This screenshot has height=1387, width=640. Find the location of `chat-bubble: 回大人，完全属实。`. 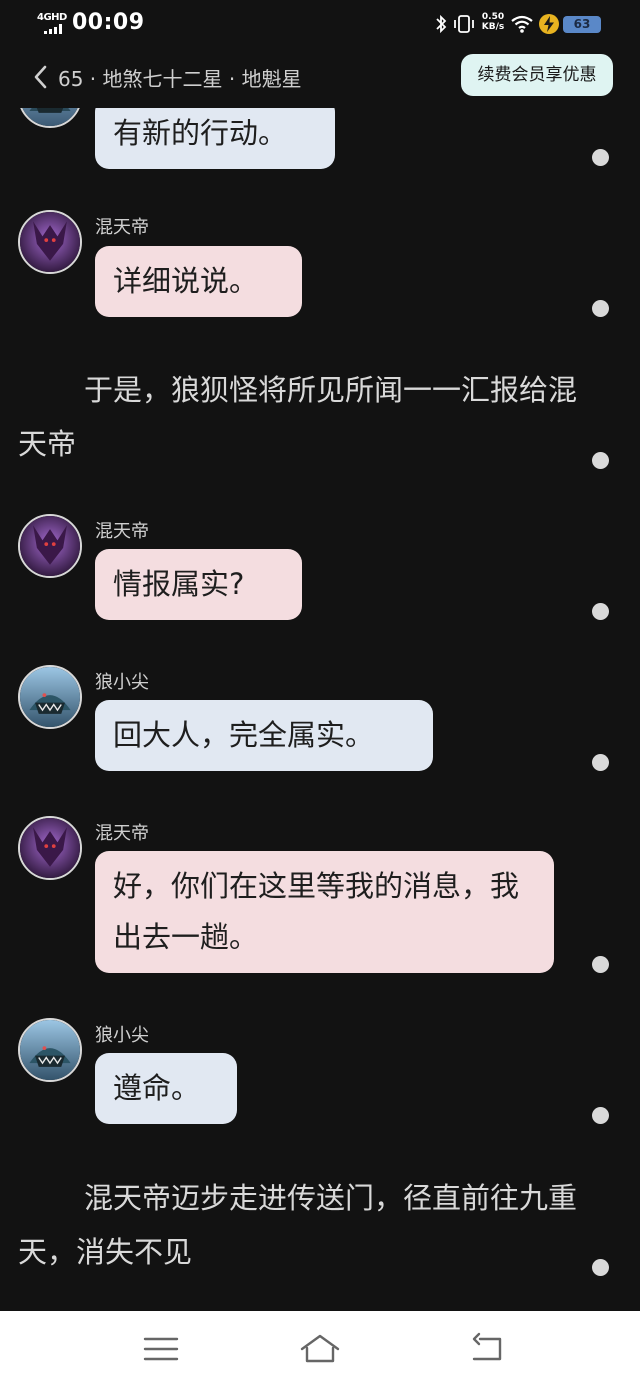

chat-bubble: 回大人，完全属实。 is located at coordinates (264, 735).